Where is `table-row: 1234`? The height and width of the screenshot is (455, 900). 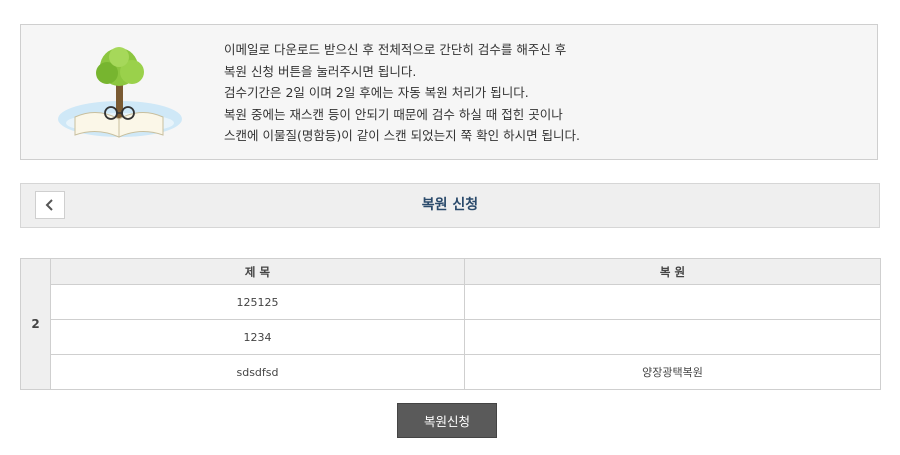 table-row: 1234 is located at coordinates (451, 337).